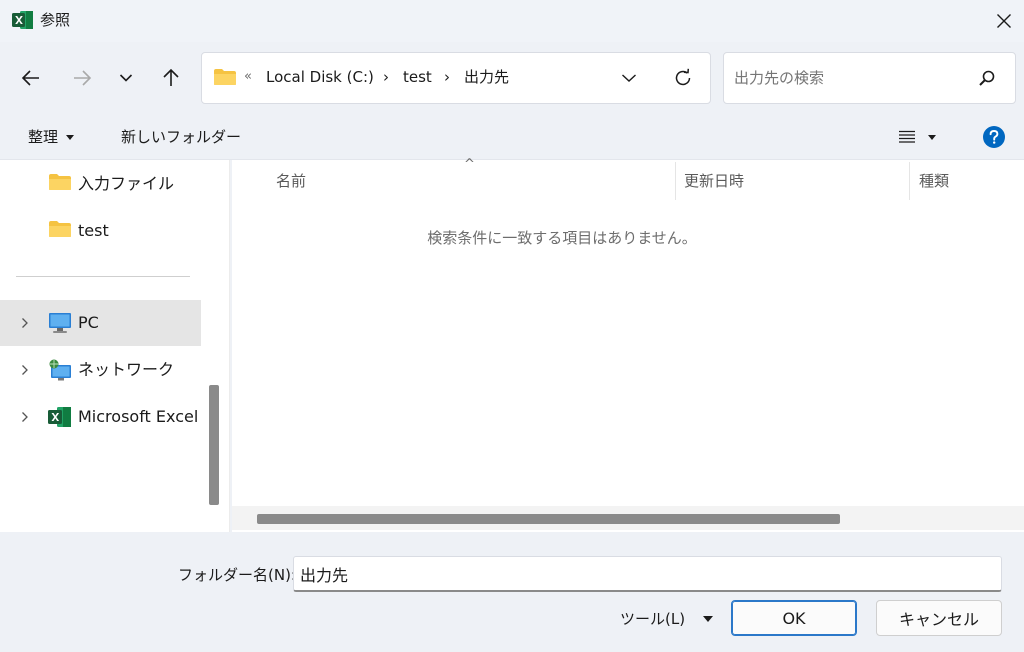 This screenshot has height=652, width=1024. Describe the element at coordinates (939, 618) in the screenshot. I see `cancel-button: キャンセル` at that location.